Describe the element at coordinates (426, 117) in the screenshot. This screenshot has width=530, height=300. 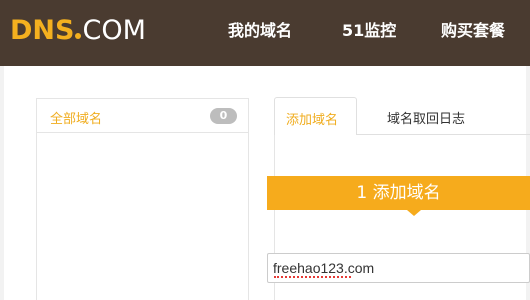
I see `tab-domain-retrieve-log: 域名取回日志` at that location.